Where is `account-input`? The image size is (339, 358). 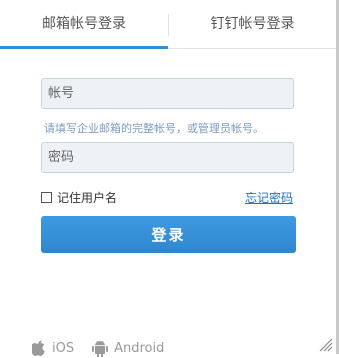 account-input is located at coordinates (167, 93).